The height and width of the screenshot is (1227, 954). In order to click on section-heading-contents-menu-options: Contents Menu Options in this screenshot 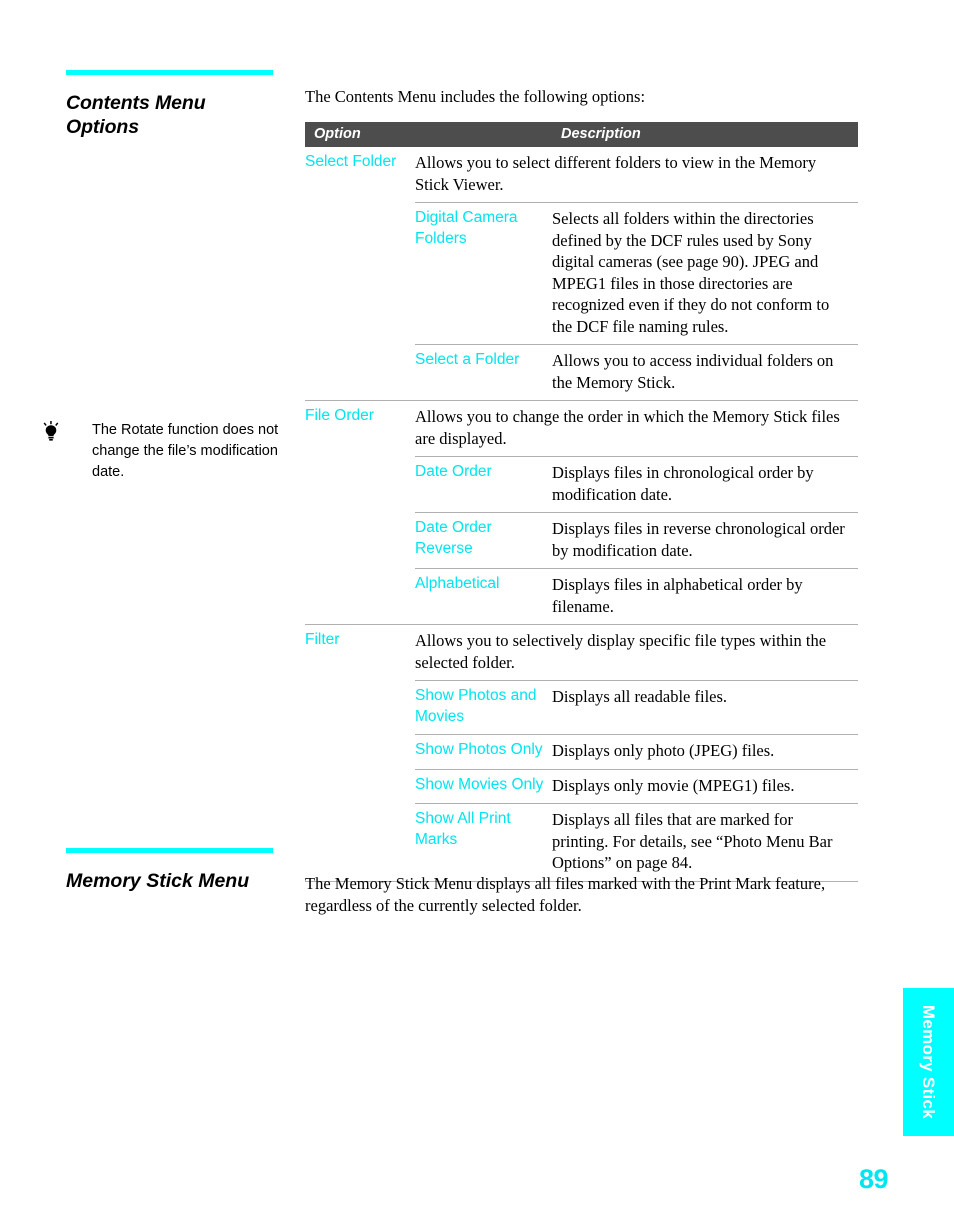, I will do `click(171, 104)`.